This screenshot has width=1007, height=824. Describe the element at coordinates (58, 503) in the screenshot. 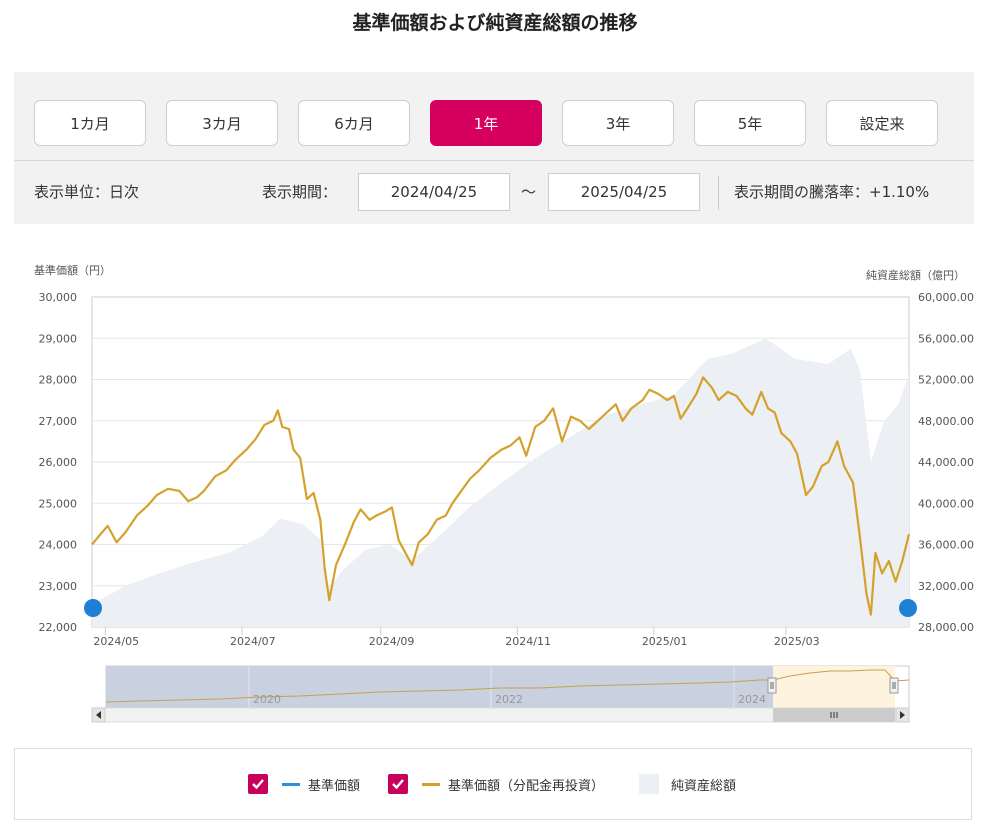

I see `y-left-tick-label: 25,000` at that location.